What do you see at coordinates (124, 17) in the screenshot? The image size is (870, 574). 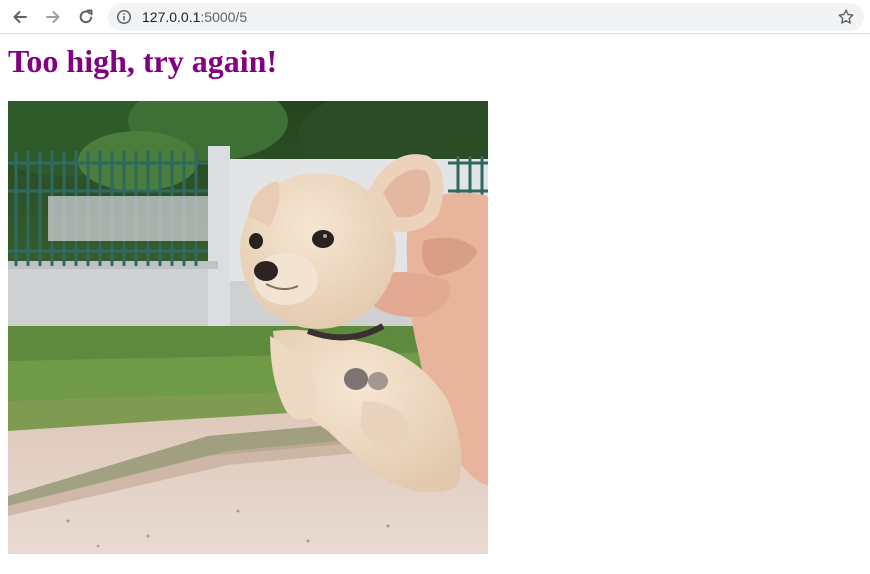 I see `info-icon` at bounding box center [124, 17].